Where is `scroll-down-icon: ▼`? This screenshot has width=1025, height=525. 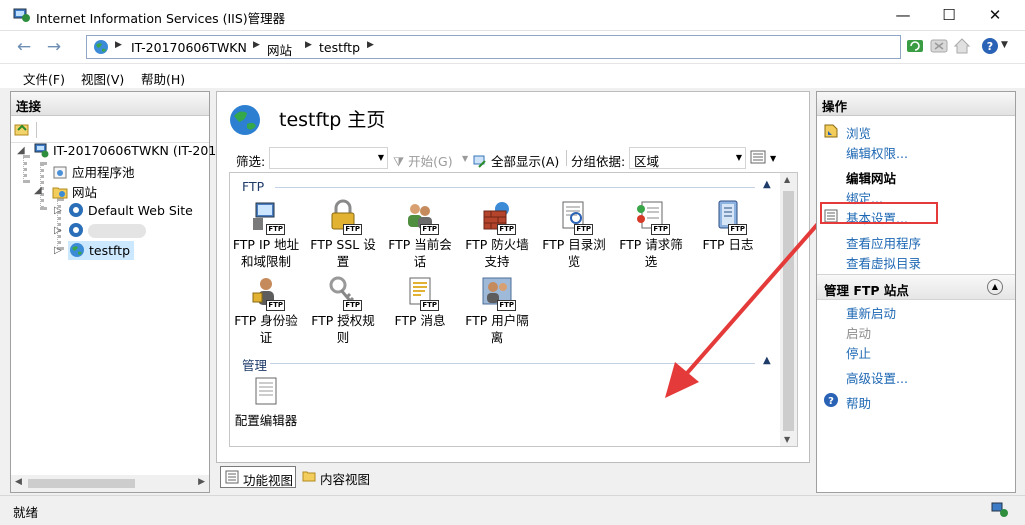
scroll-down-icon: ▼ is located at coordinates (787, 439).